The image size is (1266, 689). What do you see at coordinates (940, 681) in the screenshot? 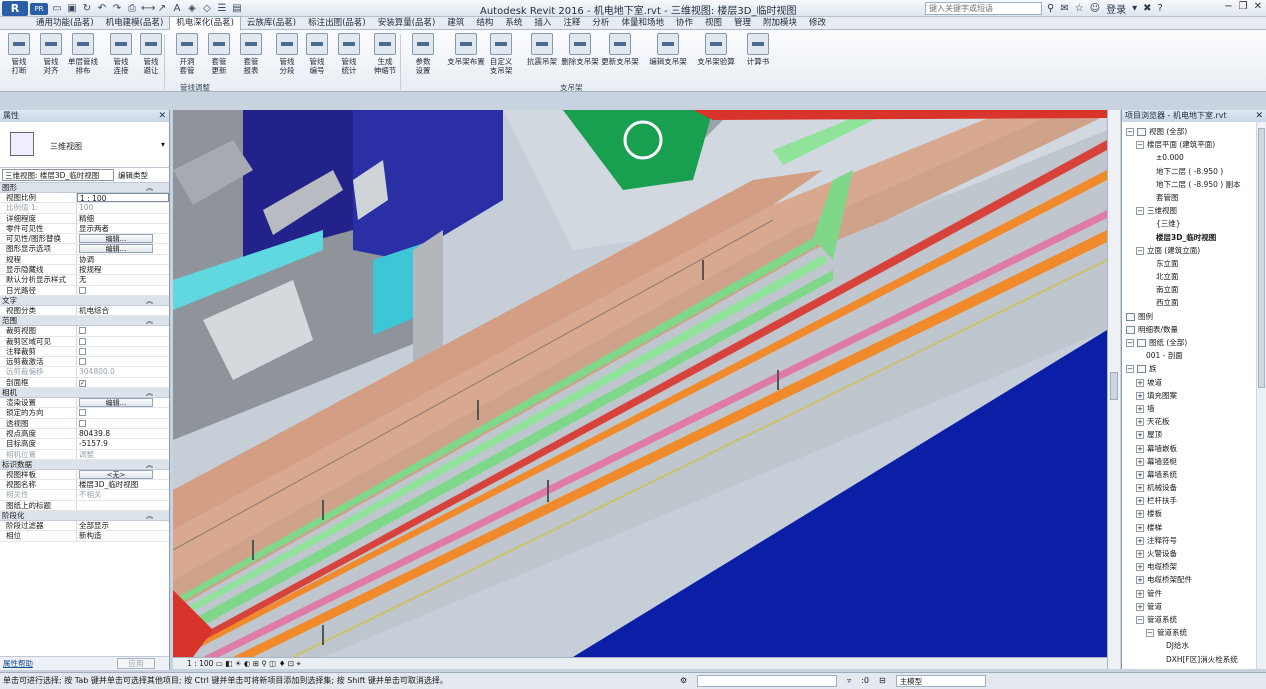
I see `model-combo: 主模型` at bounding box center [940, 681].